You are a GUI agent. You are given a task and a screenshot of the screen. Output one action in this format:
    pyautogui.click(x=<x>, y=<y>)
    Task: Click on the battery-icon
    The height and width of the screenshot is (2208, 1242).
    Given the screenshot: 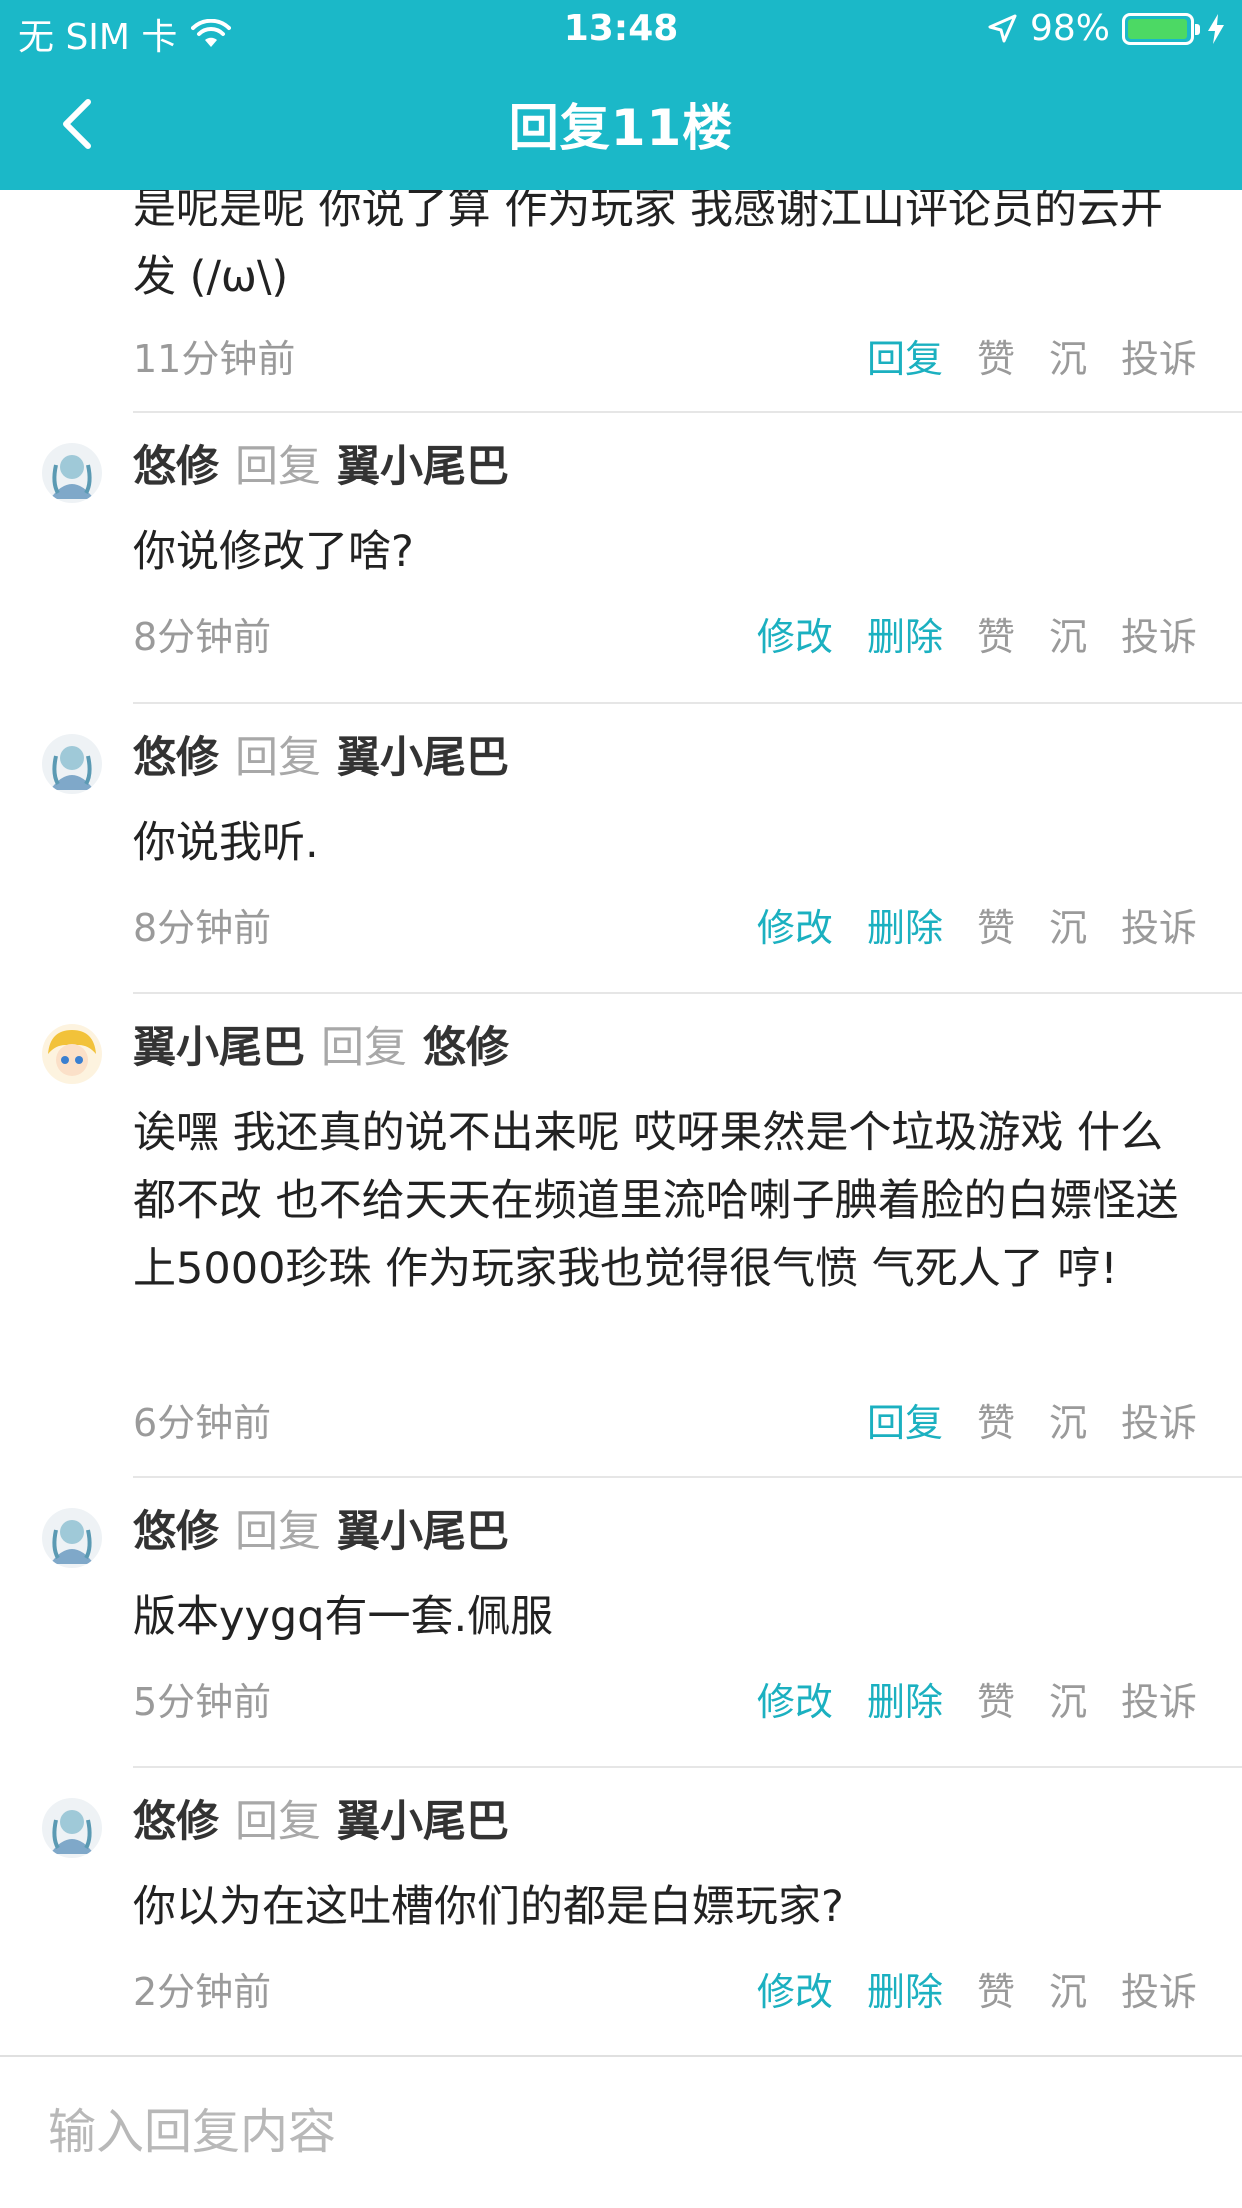 What is the action you would take?
    pyautogui.click(x=1161, y=28)
    